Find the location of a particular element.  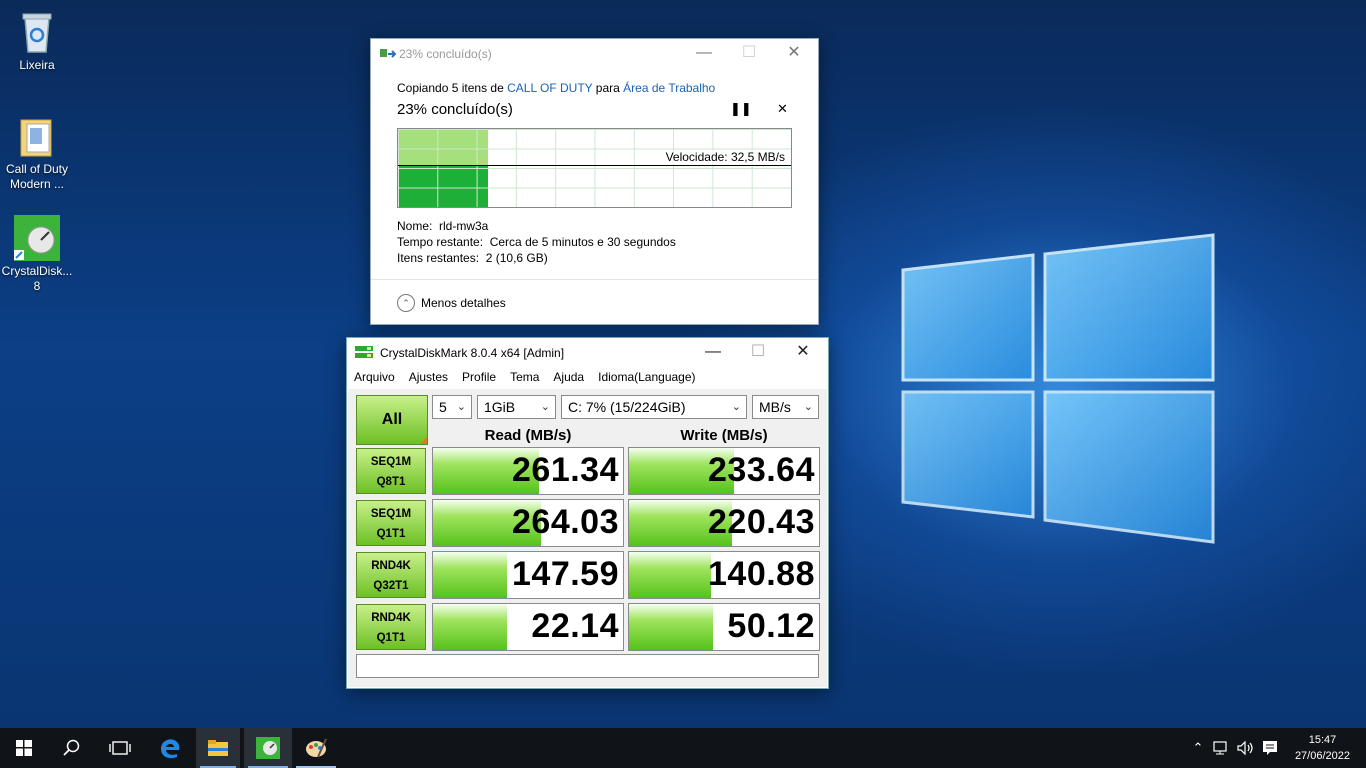

taskbar-paint is located at coordinates (316, 748).